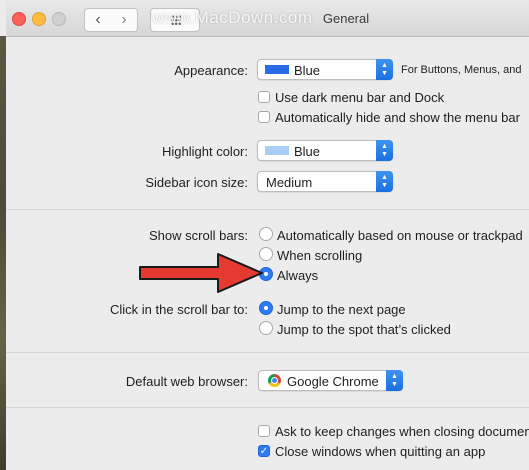 The image size is (529, 470). What do you see at coordinates (461, 70) in the screenshot?
I see `appearance-note: For Buttons, Menus, and` at bounding box center [461, 70].